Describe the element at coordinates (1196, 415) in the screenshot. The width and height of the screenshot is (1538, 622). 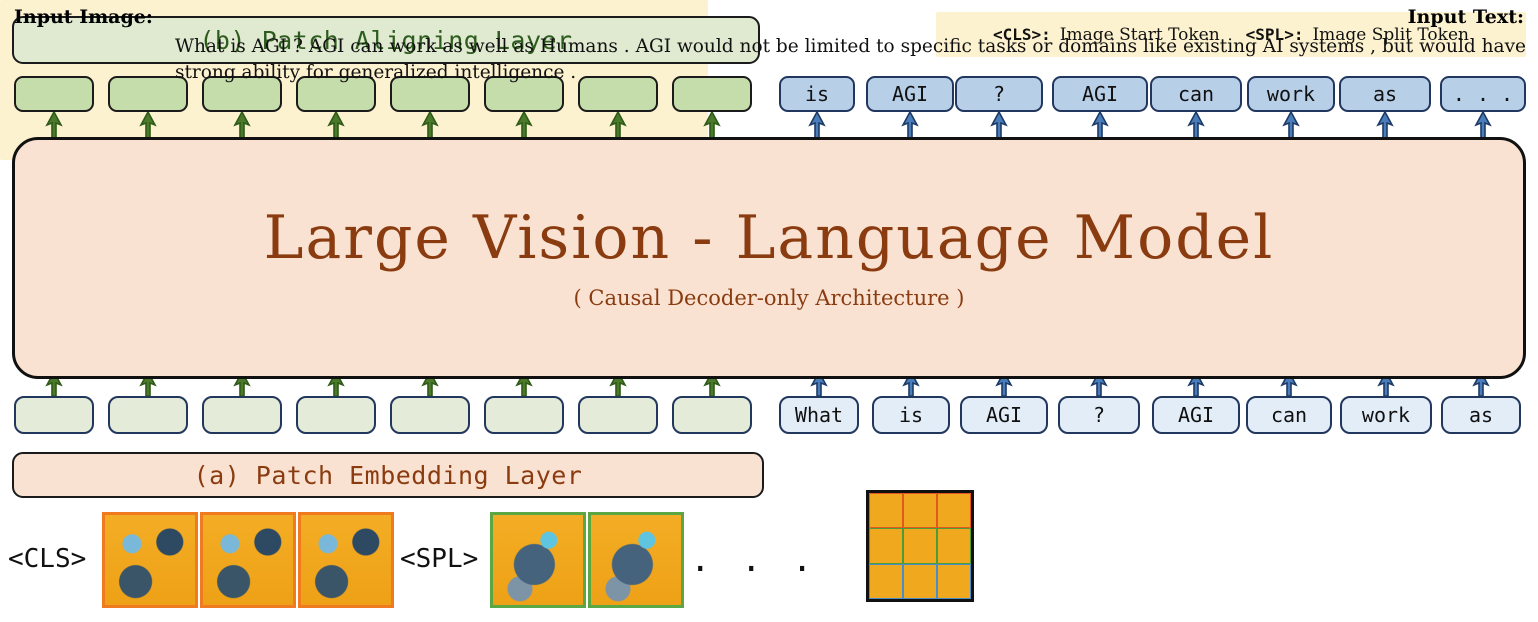
I see `input-text-token-4: AGI` at that location.